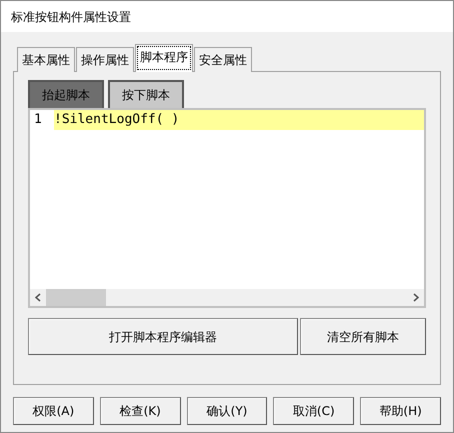 The height and width of the screenshot is (433, 454). What do you see at coordinates (38, 120) in the screenshot?
I see `line-number: 1` at bounding box center [38, 120].